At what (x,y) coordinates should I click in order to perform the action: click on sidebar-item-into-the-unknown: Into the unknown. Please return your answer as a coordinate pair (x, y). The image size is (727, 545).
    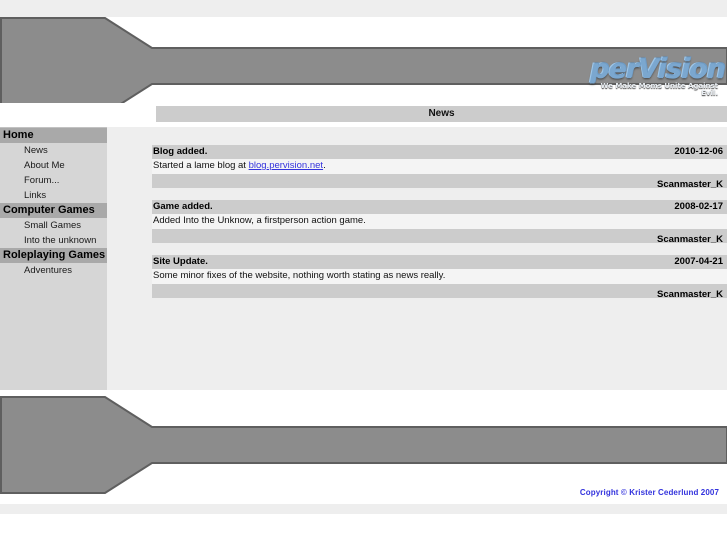
    Looking at the image, I should click on (53, 240).